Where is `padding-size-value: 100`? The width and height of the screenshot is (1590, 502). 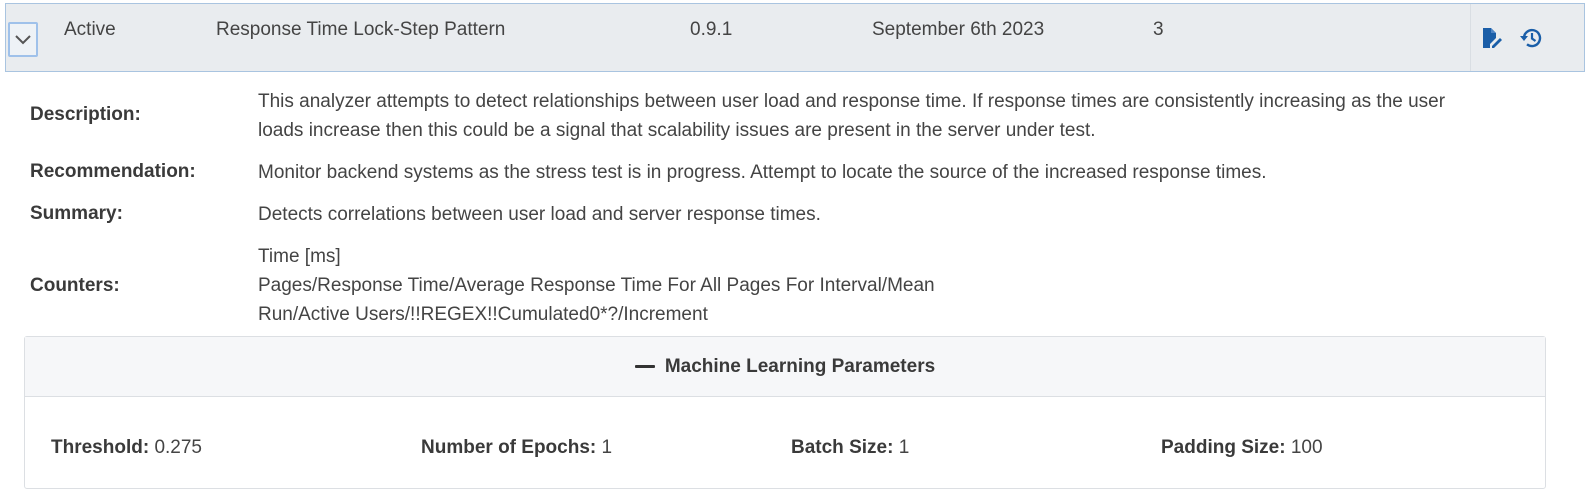 padding-size-value: 100 is located at coordinates (1306, 447).